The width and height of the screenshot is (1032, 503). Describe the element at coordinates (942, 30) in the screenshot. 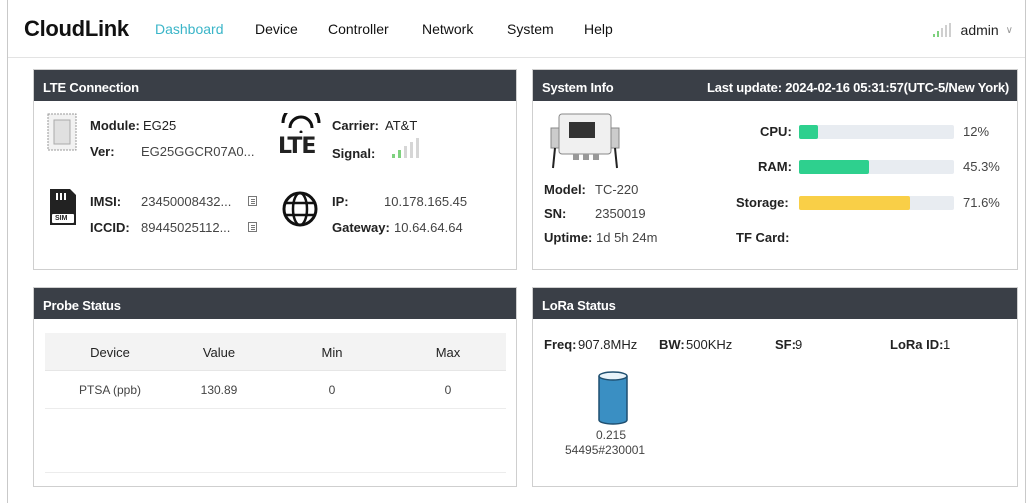

I see `signal-icon` at that location.